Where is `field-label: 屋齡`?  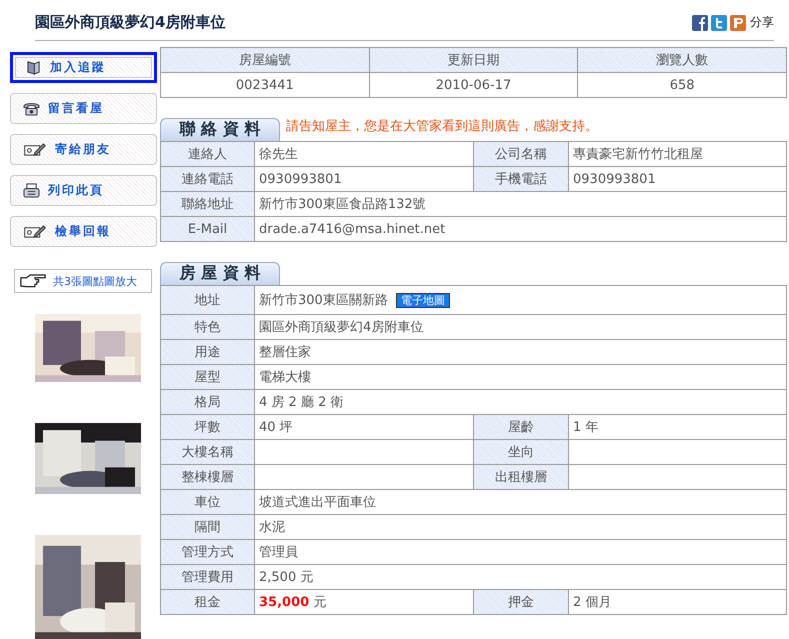 field-label: 屋齡 is located at coordinates (521, 427).